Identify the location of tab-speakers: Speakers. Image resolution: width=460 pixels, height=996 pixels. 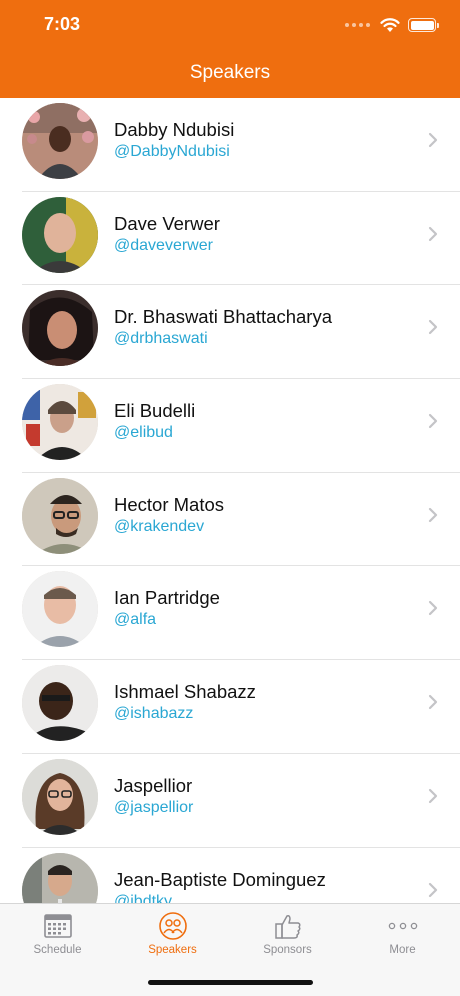
(172, 939).